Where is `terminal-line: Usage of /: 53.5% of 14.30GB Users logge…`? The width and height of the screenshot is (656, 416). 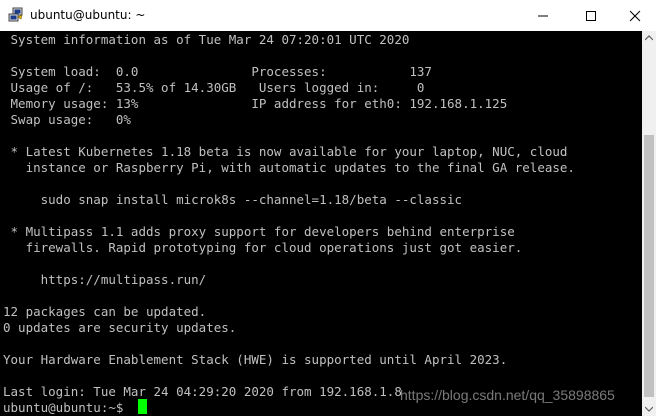 terminal-line: Usage of /: 53.5% of 14.30GB Users logge… is located at coordinates (214, 87).